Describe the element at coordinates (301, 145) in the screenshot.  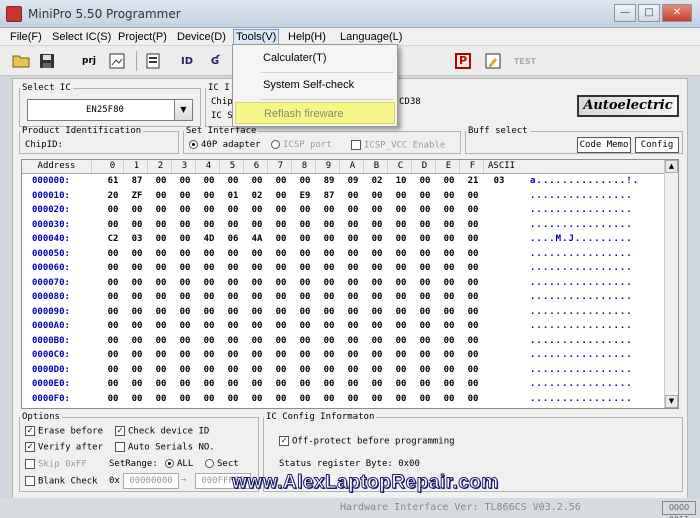
I see `radio-icsp-port: ICSP port` at that location.